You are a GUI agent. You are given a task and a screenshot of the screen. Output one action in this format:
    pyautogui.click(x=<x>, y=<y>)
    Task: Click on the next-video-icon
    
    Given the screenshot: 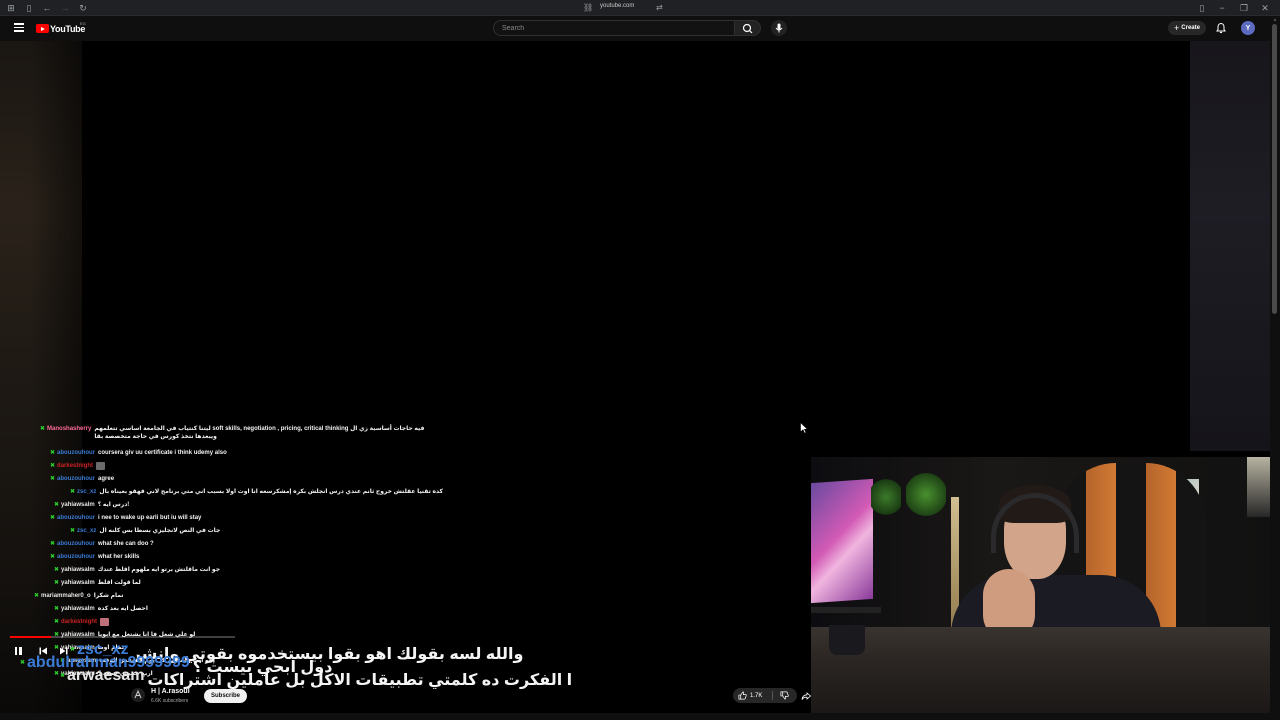 What is the action you would take?
    pyautogui.click(x=64, y=651)
    